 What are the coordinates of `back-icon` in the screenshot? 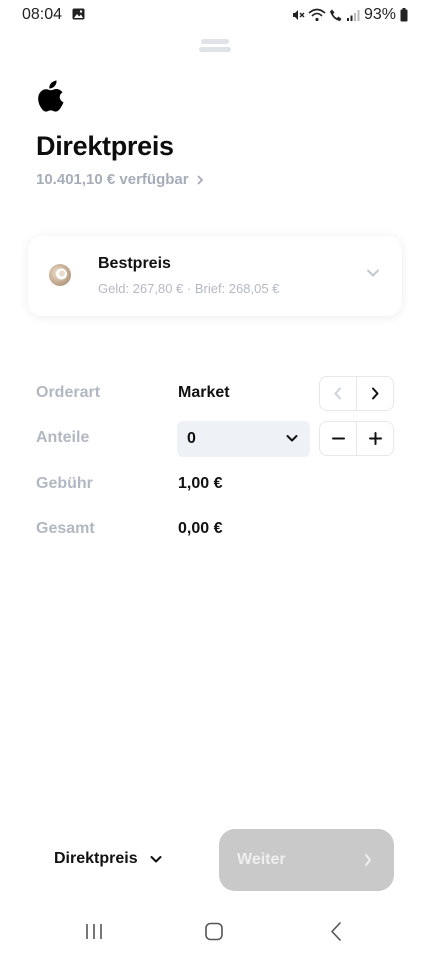 It's located at (336, 933).